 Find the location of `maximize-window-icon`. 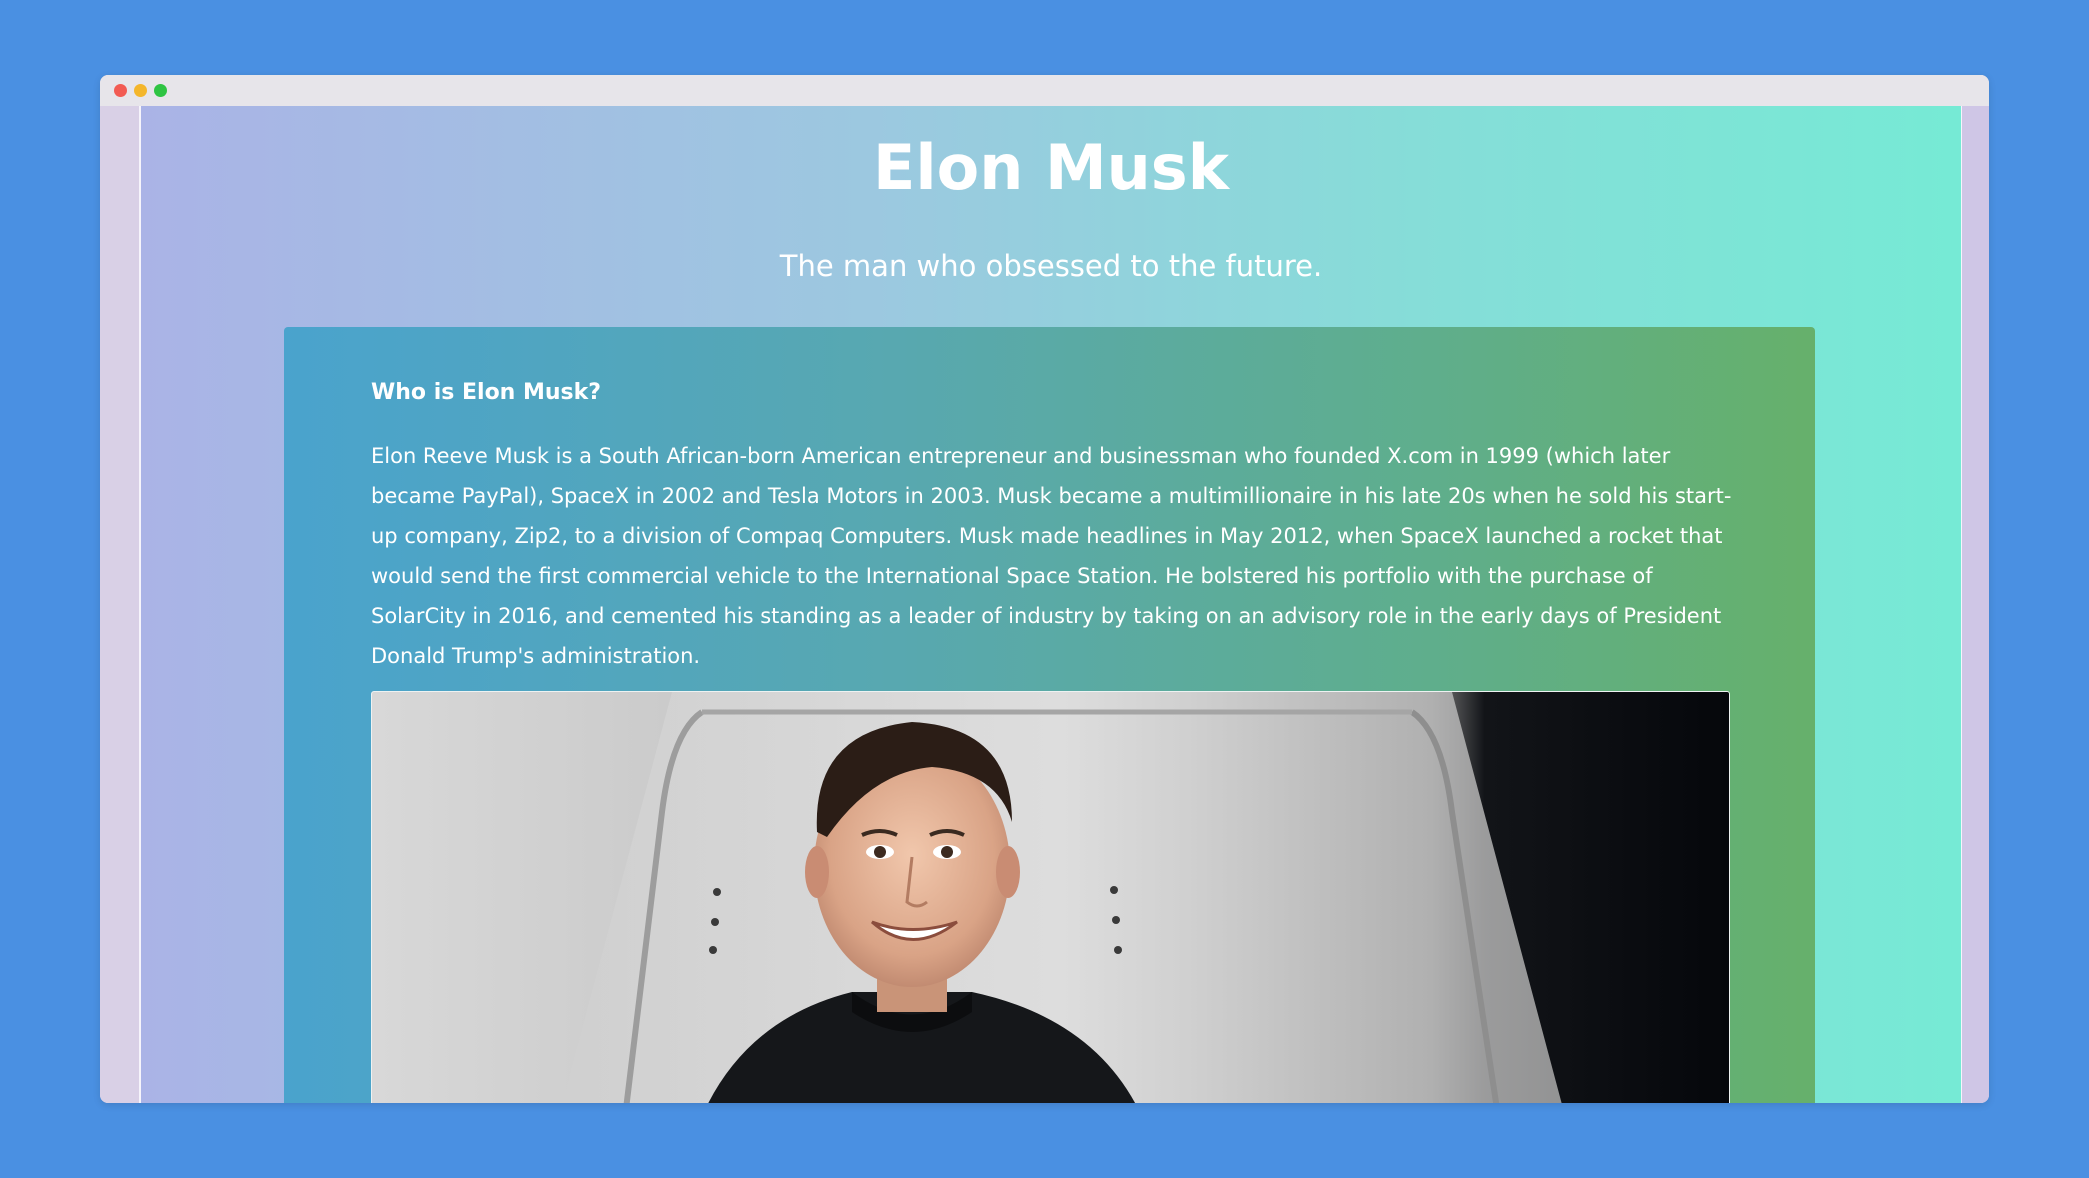

maximize-window-icon is located at coordinates (160, 90).